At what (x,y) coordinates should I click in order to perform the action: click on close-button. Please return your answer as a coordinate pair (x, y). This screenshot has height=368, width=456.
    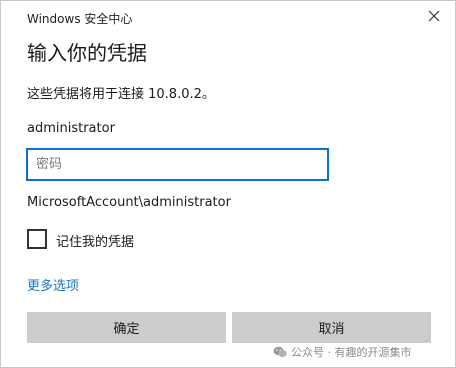
    Looking at the image, I should click on (434, 16).